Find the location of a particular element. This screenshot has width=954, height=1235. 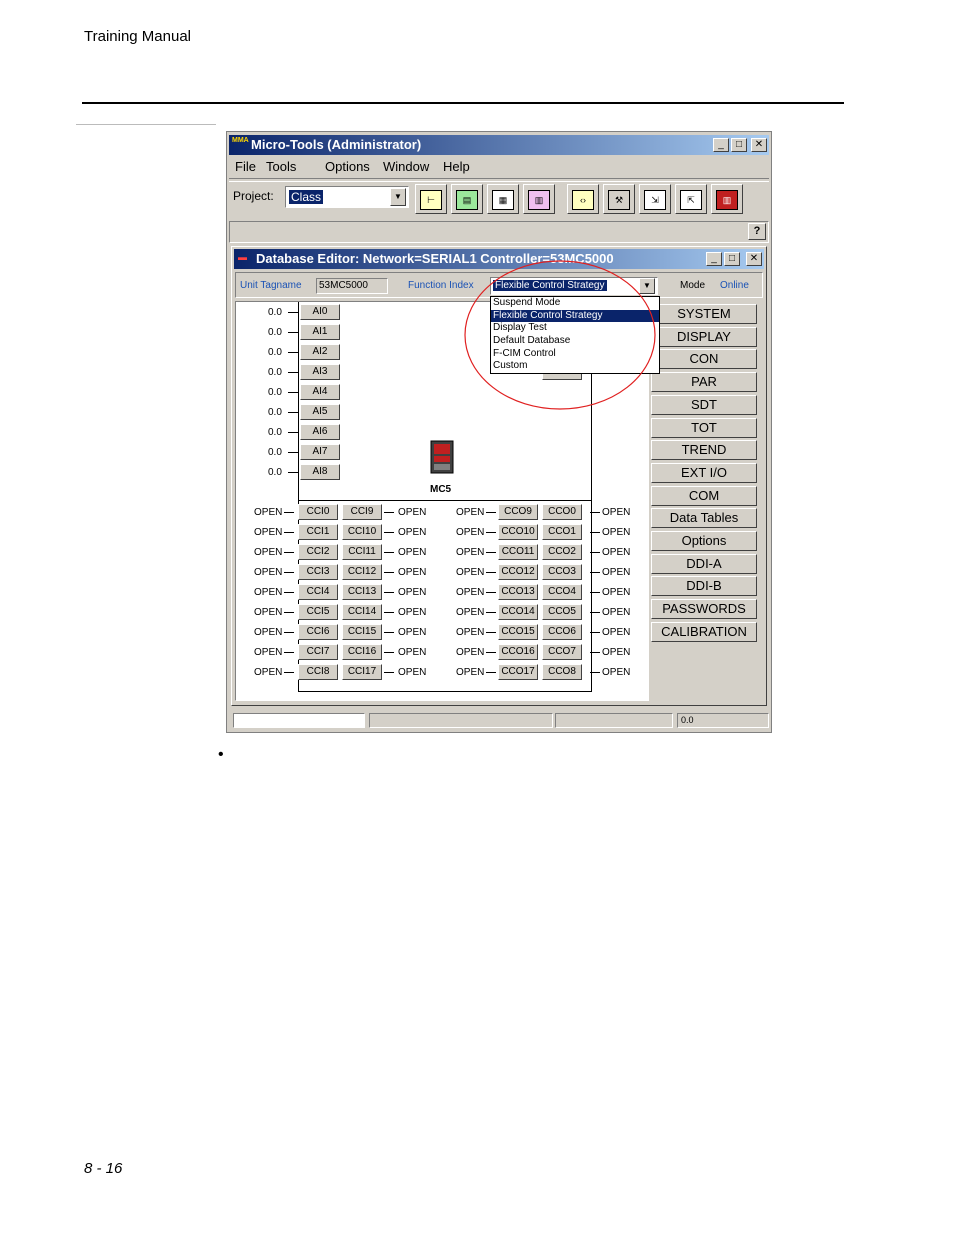

side-button-sdt: SDT is located at coordinates (704, 404).